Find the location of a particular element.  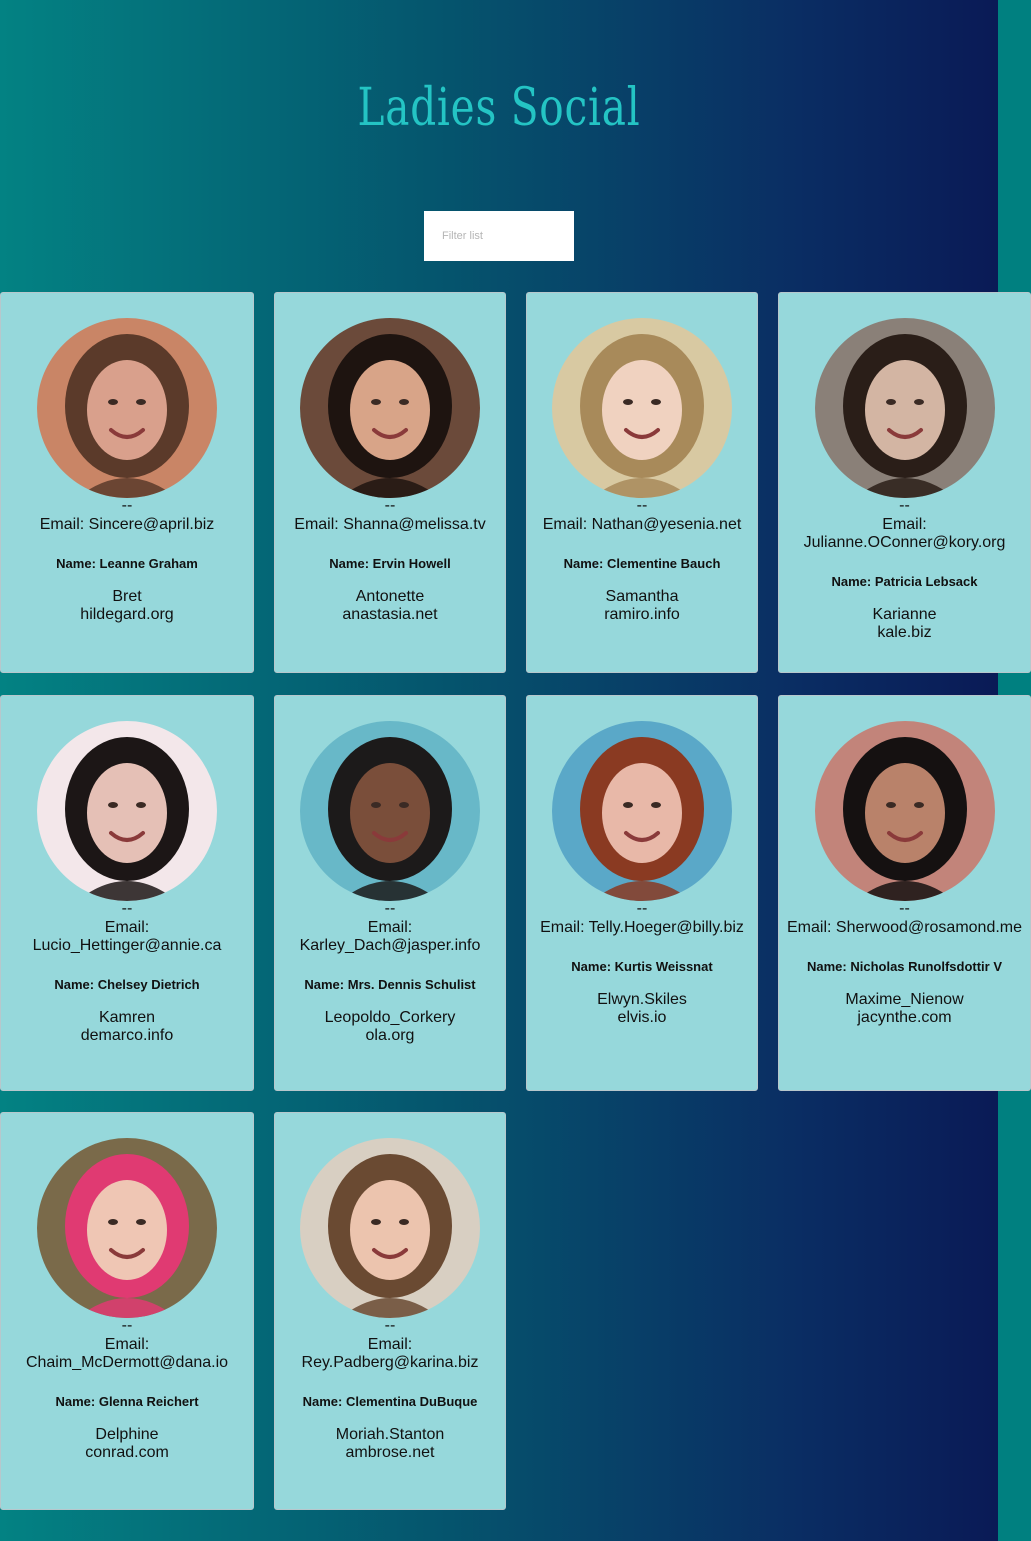

username: Kamren is located at coordinates (127, 1017).